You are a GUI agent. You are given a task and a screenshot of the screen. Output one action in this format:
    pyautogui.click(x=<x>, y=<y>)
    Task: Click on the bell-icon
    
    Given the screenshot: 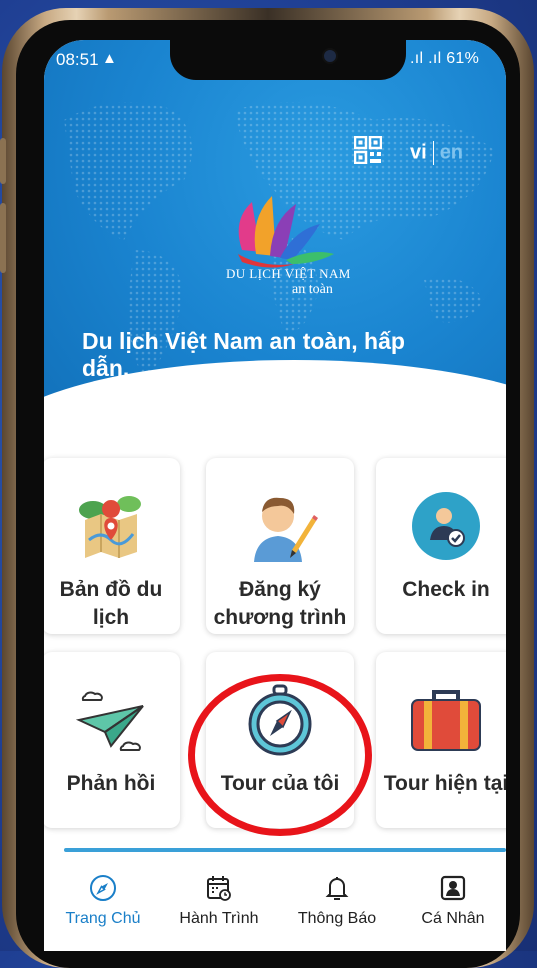 What is the action you would take?
    pyautogui.click(x=337, y=888)
    